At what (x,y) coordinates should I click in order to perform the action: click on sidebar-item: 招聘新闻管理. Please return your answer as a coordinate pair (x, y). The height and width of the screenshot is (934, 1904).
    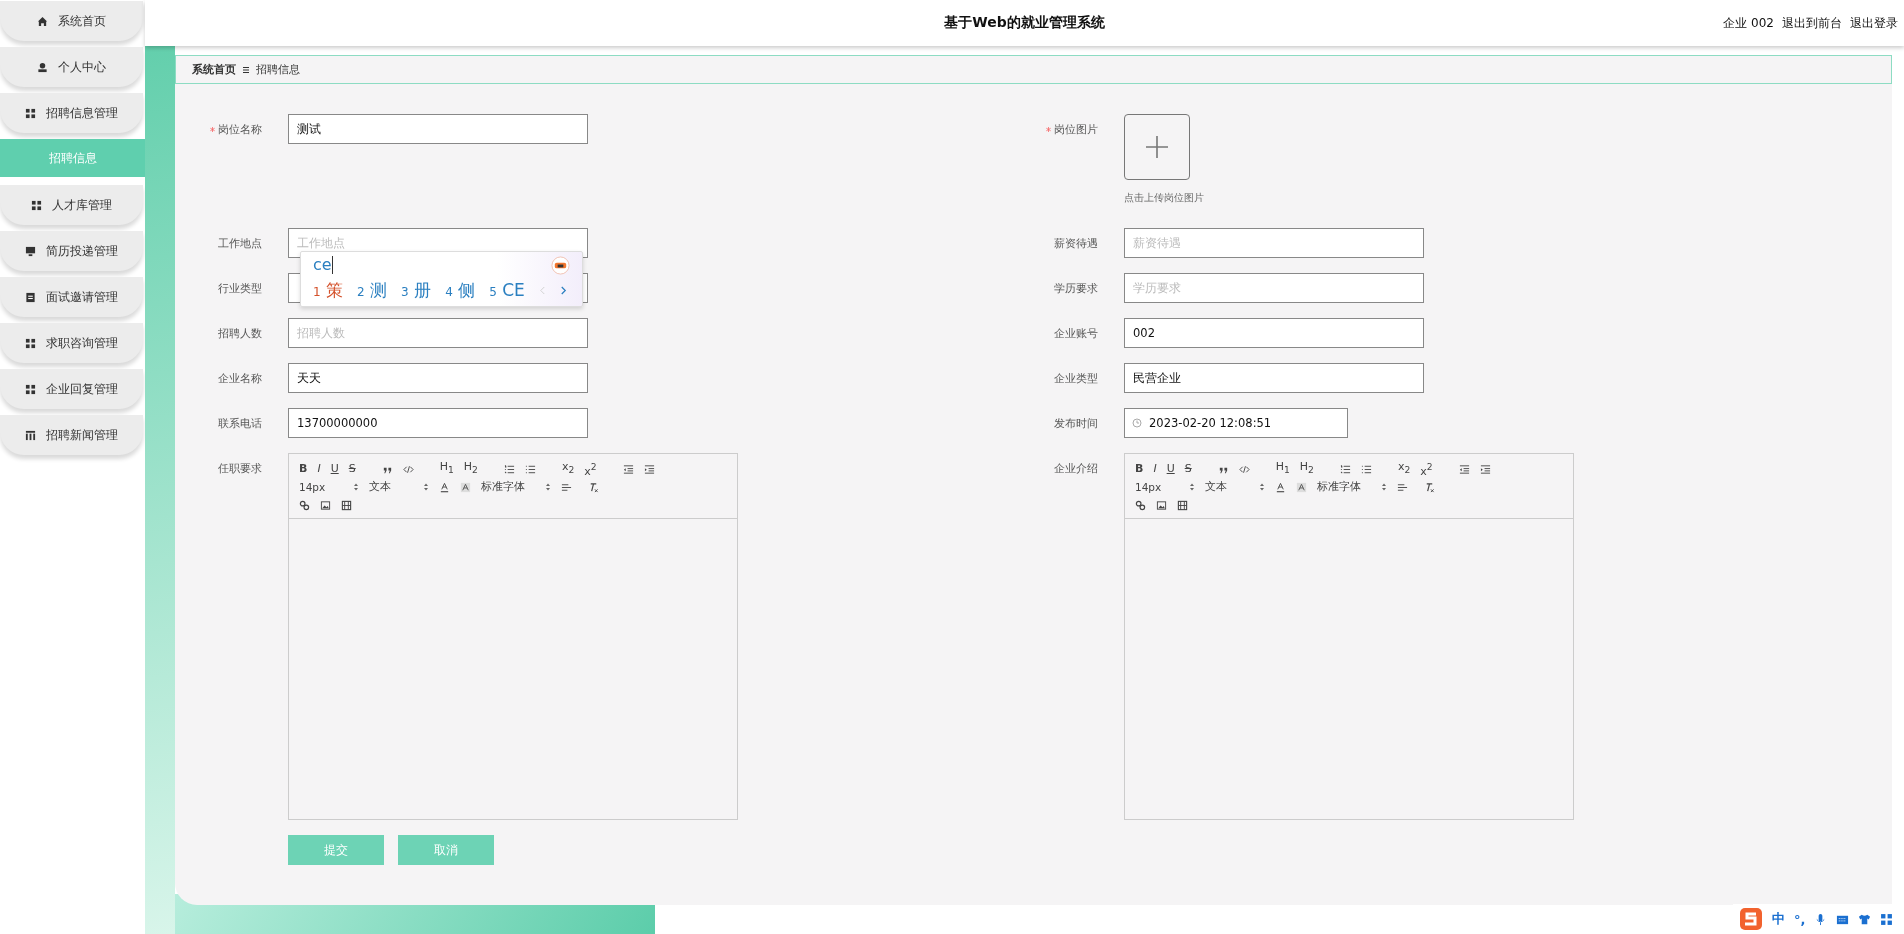
    Looking at the image, I should click on (71, 435).